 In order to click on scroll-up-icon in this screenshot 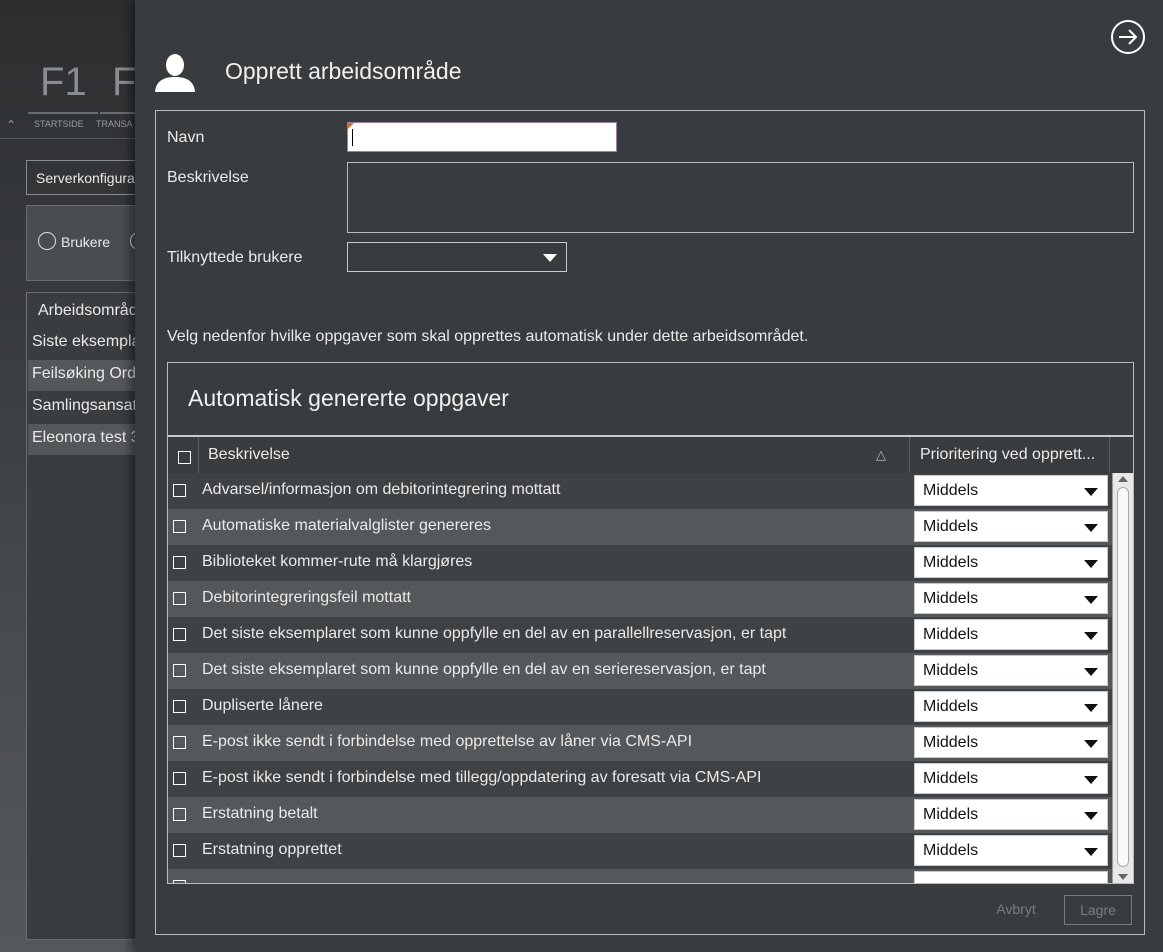, I will do `click(1123, 479)`.